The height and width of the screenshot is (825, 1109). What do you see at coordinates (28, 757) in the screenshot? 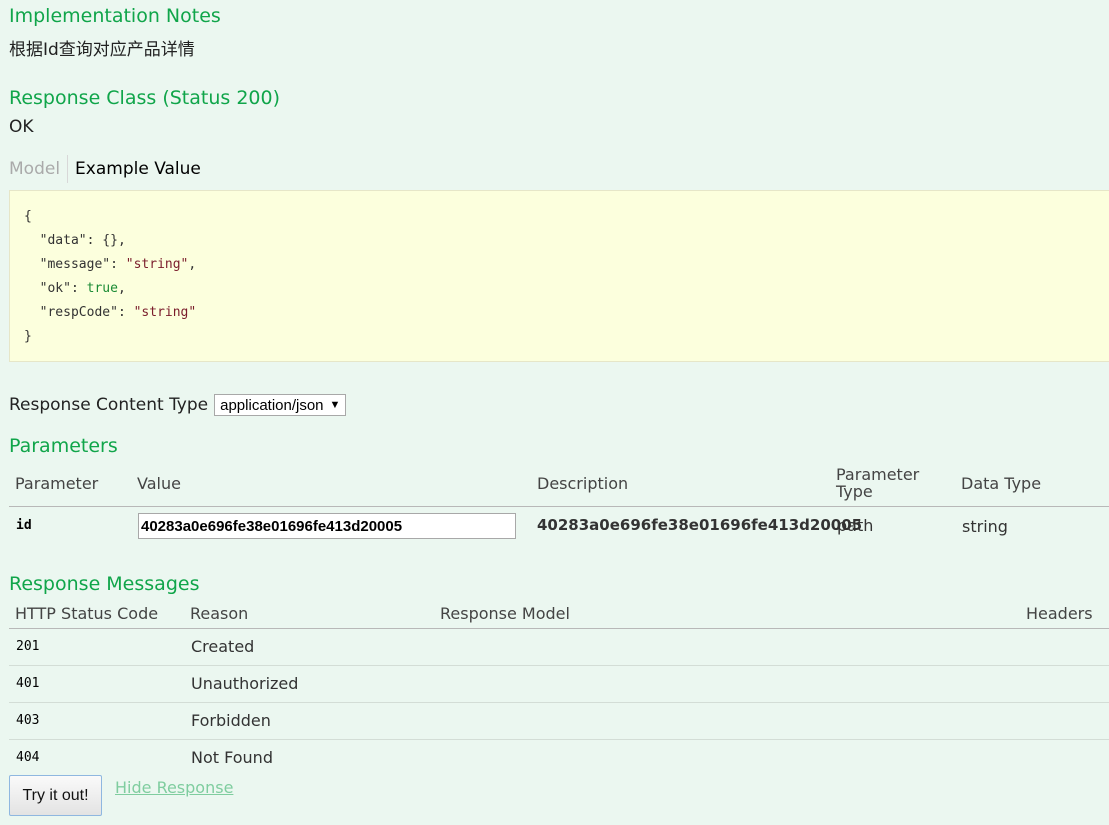
I see `status-code: 404` at bounding box center [28, 757].